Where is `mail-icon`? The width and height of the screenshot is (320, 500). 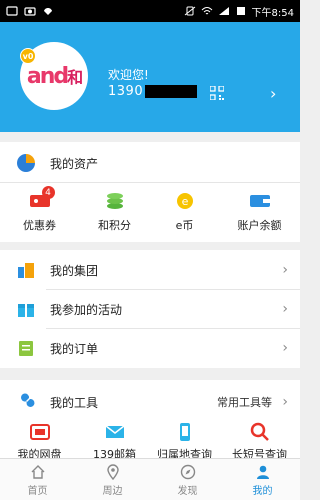
mail-icon is located at coordinates (114, 431).